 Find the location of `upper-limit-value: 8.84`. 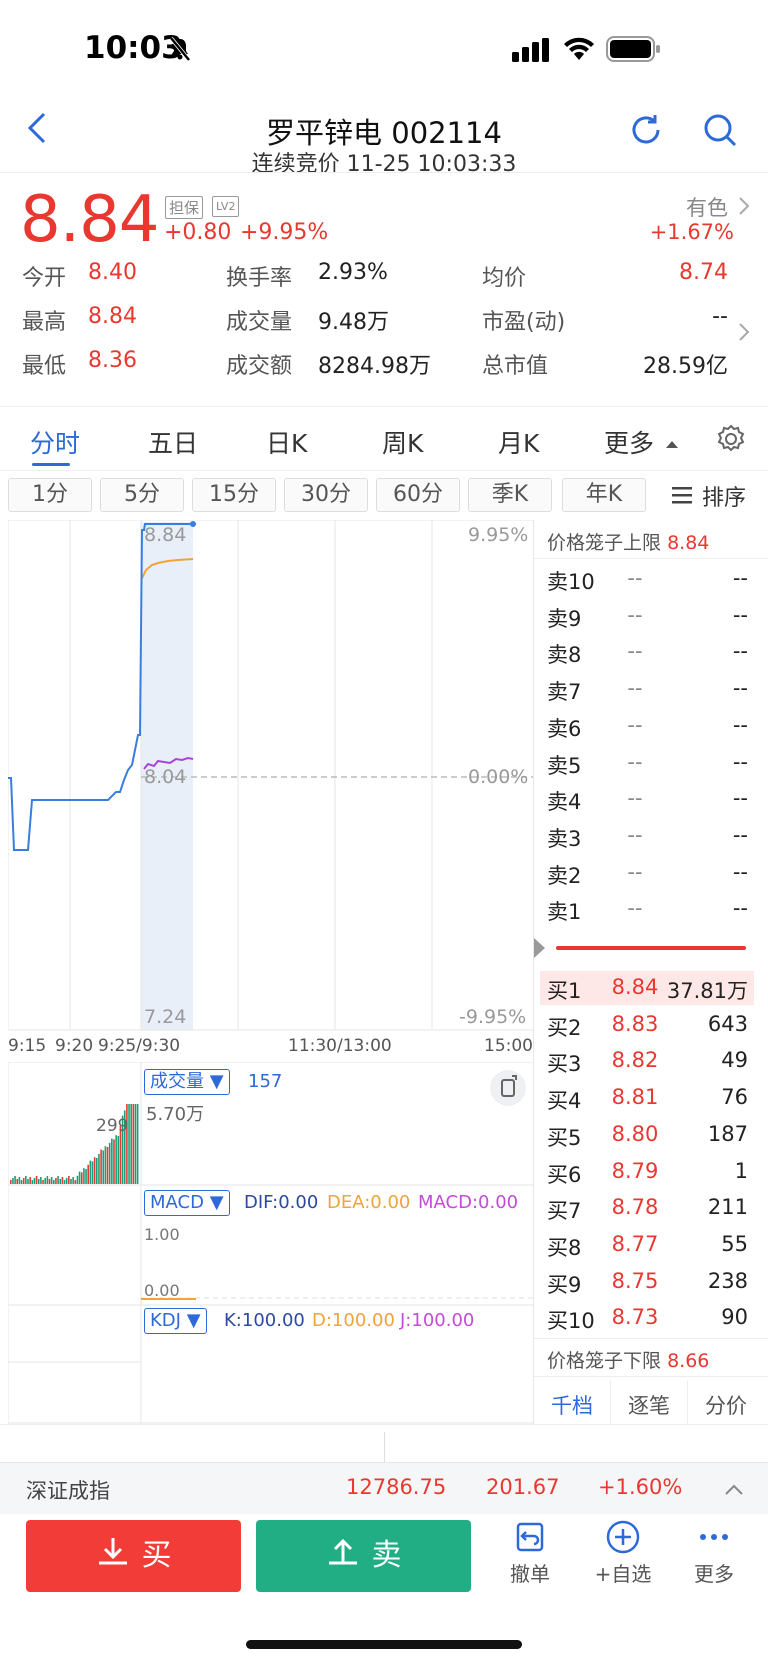

upper-limit-value: 8.84 is located at coordinates (688, 543).